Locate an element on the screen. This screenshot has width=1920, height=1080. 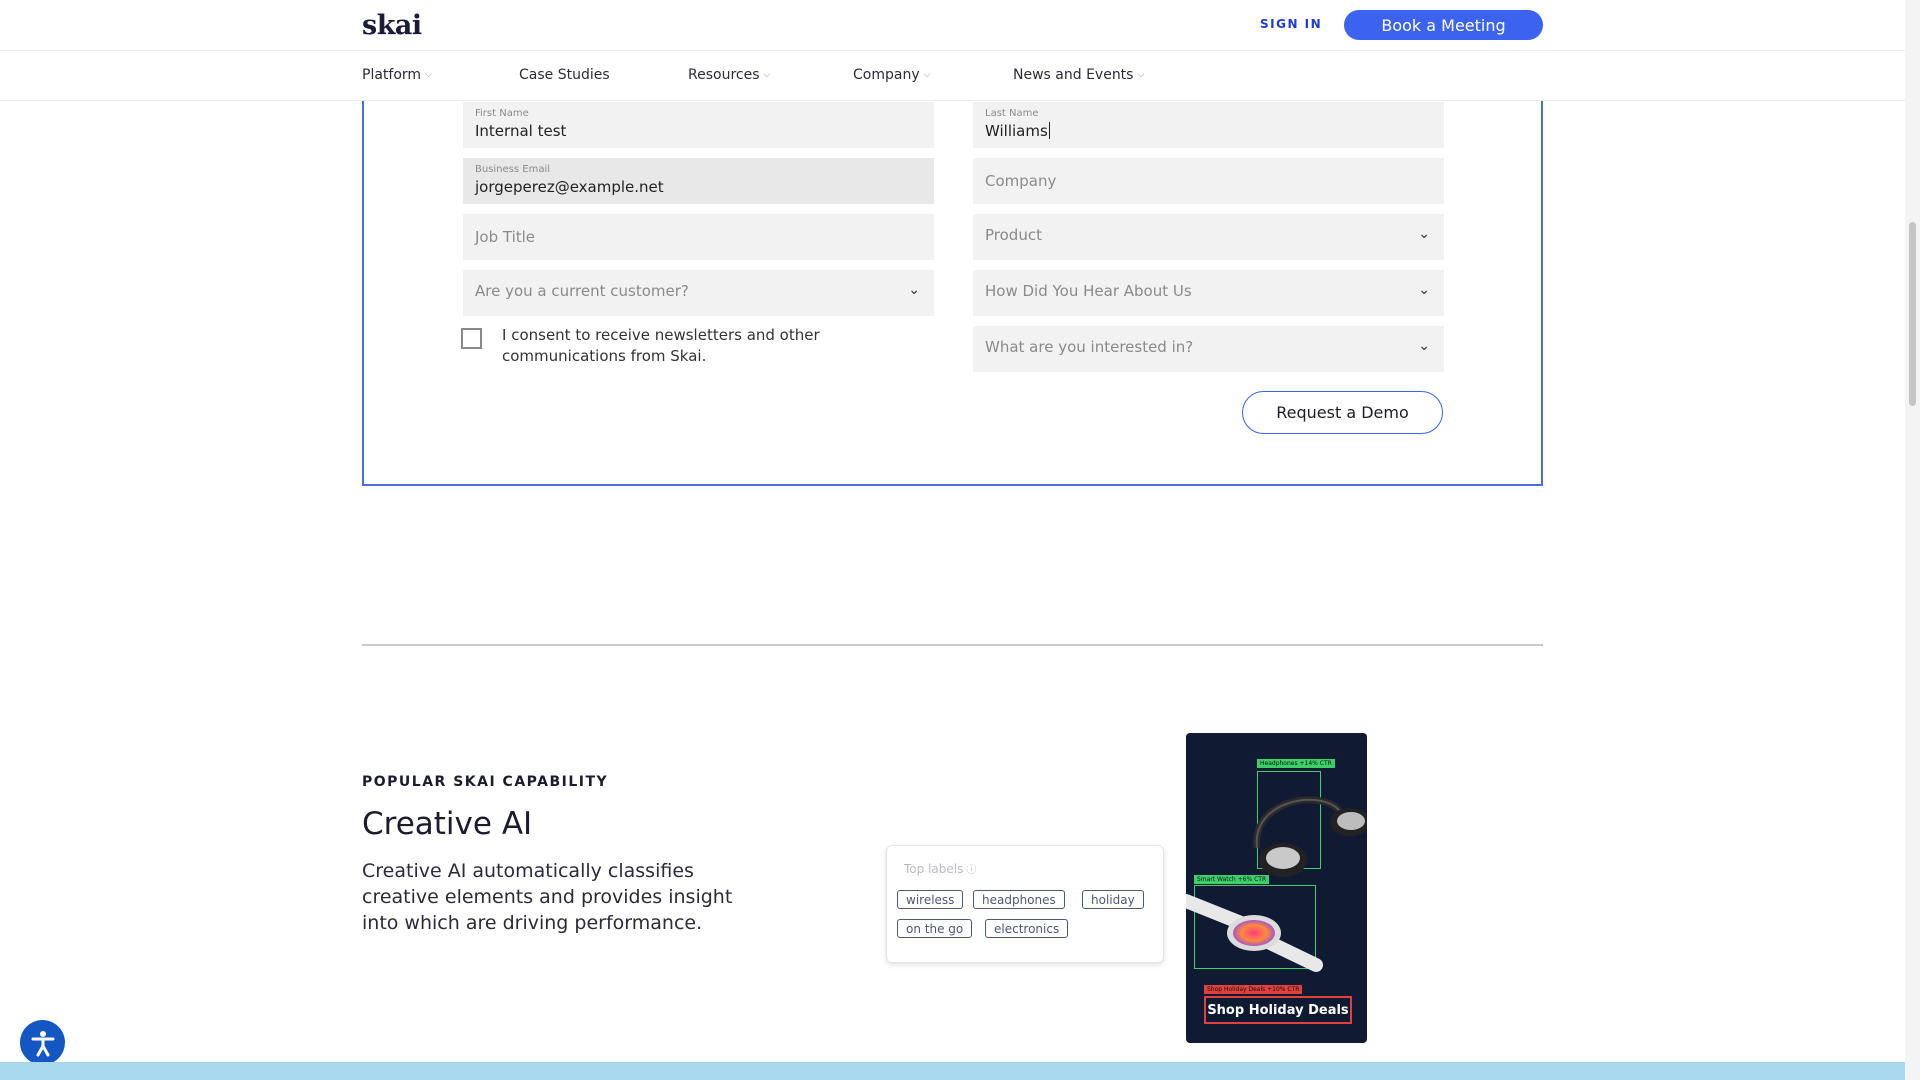
text-caret is located at coordinates (1049, 130).